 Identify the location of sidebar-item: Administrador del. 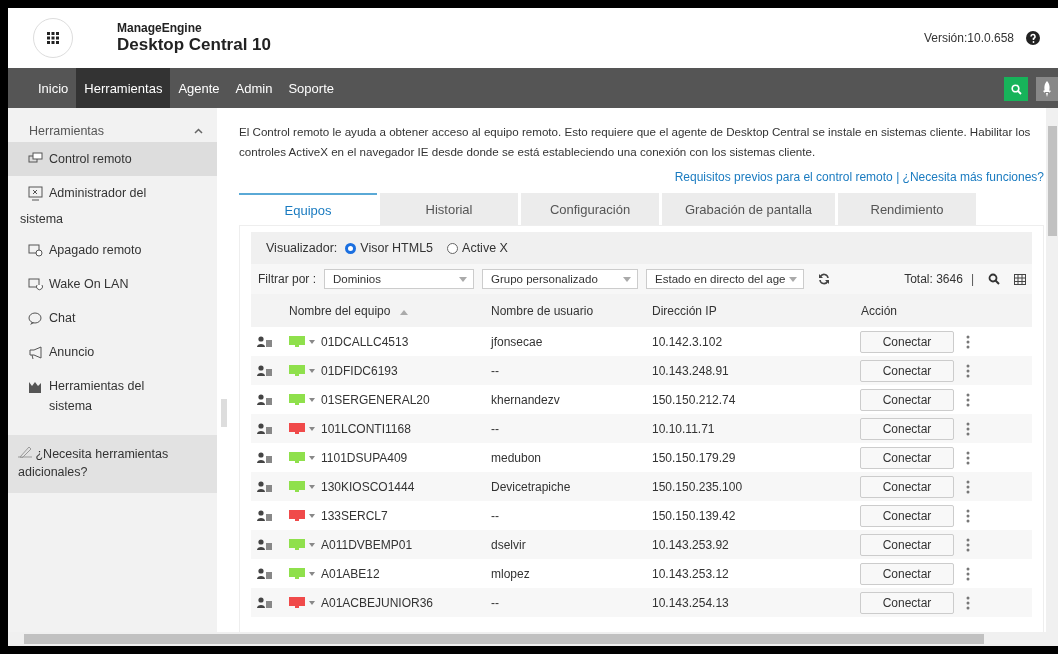
(112, 193).